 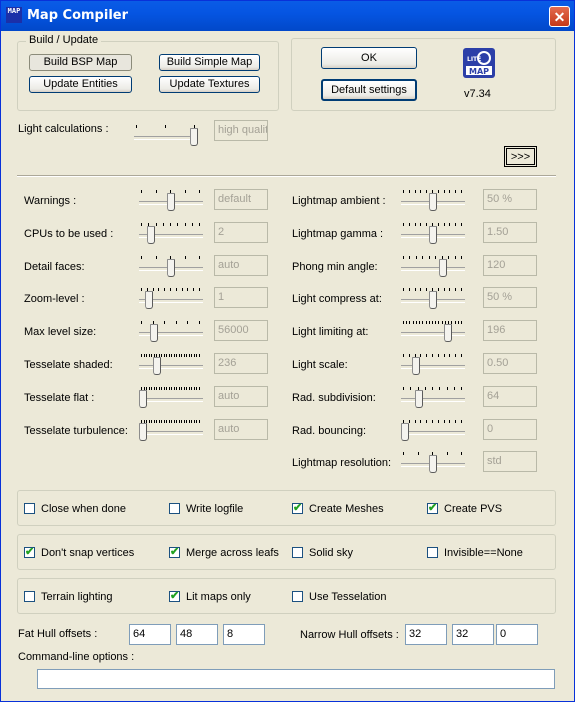 I want to click on create-pvs-checkbox-box: ✔, so click(x=432, y=508).